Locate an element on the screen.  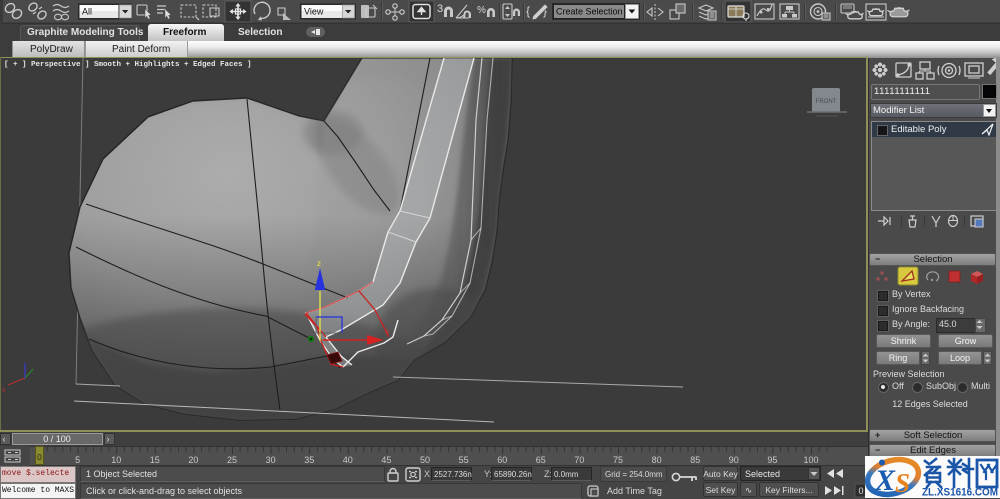
svg-text: ZL.XS1616.COM is located at coordinates (960, 493).